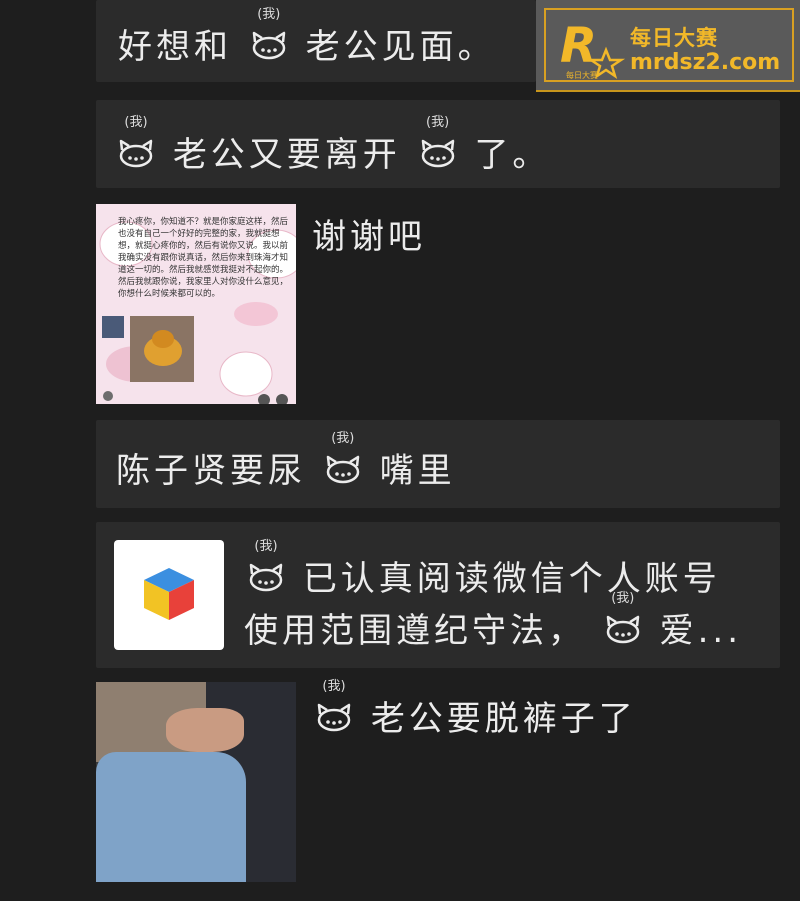 This screenshot has height=901, width=800. I want to click on svg-text: R, so click(578, 46).